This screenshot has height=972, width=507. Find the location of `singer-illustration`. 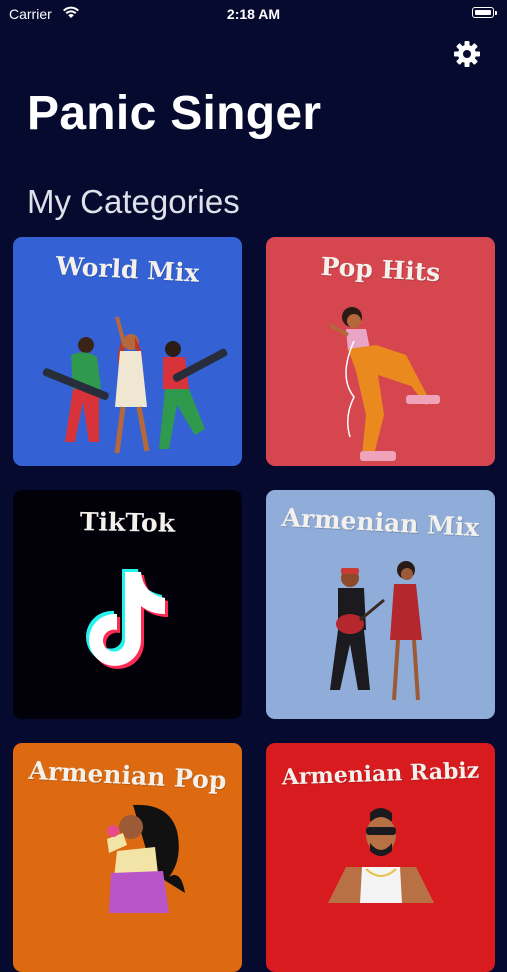

singer-illustration is located at coordinates (384, 384).